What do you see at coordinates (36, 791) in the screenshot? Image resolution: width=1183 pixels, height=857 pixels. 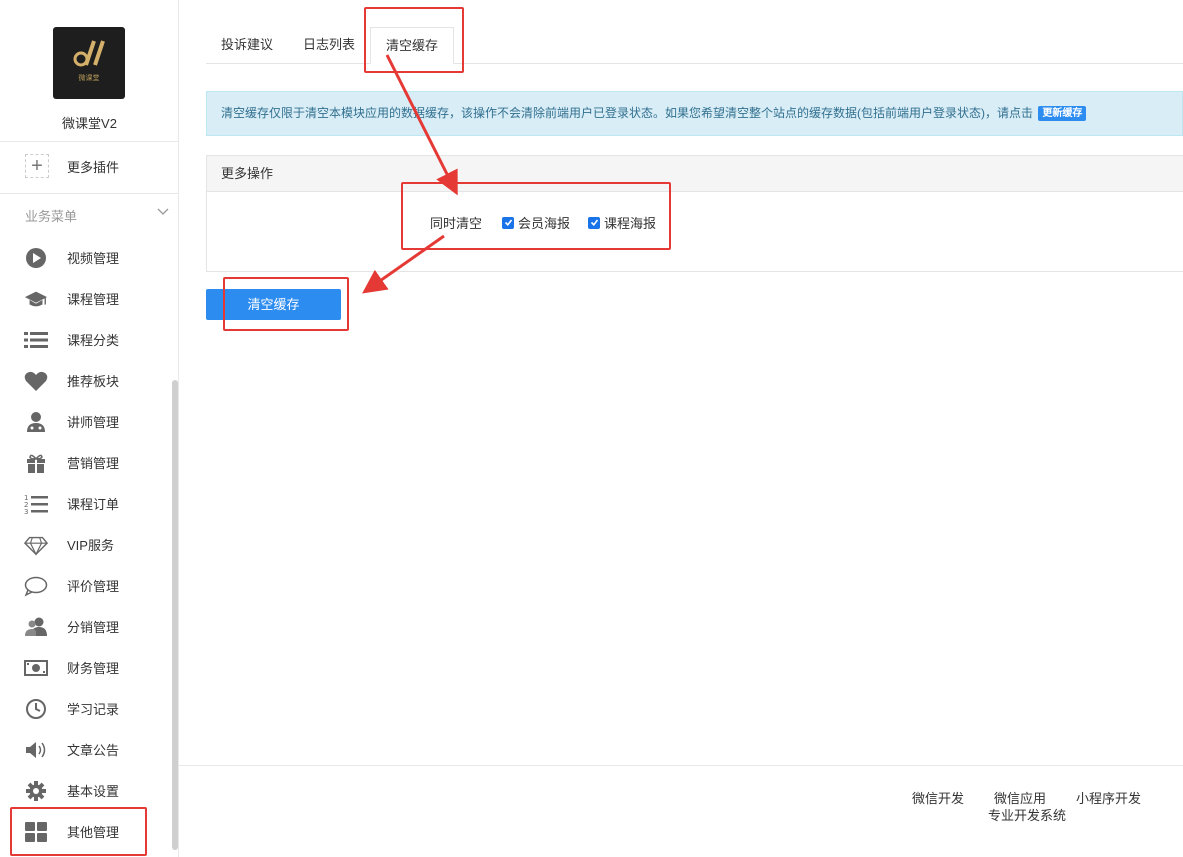 I see `gear-icon` at bounding box center [36, 791].